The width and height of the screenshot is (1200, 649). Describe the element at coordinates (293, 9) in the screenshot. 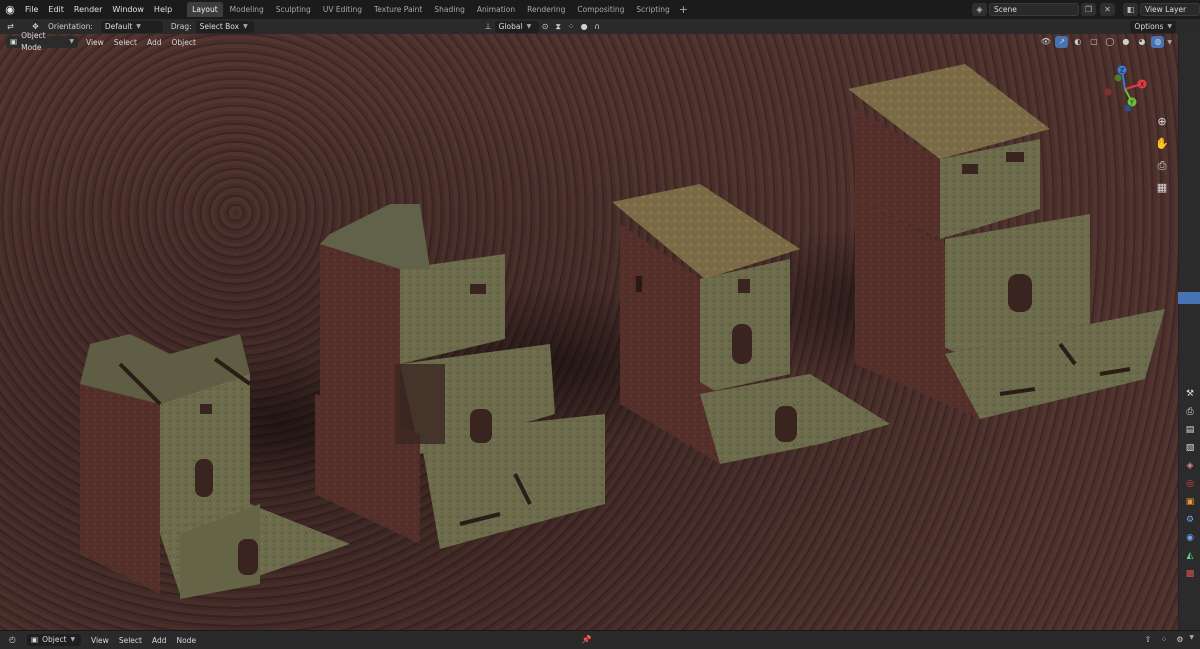

I see `tab-sculpting: Sculpting` at that location.